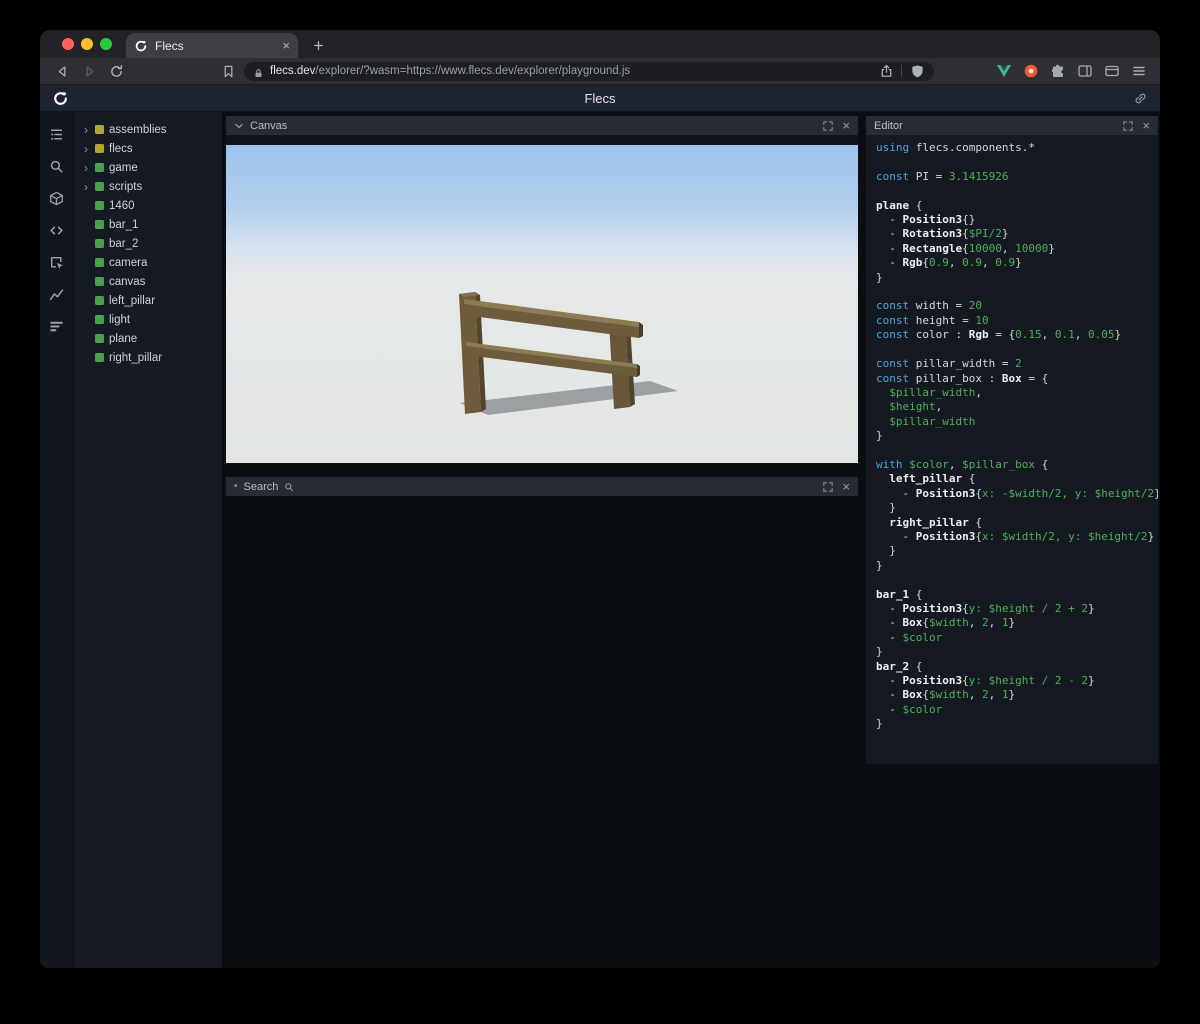 The height and width of the screenshot is (1024, 1200). What do you see at coordinates (127, 281) in the screenshot?
I see `tree-item-label: canvas` at bounding box center [127, 281].